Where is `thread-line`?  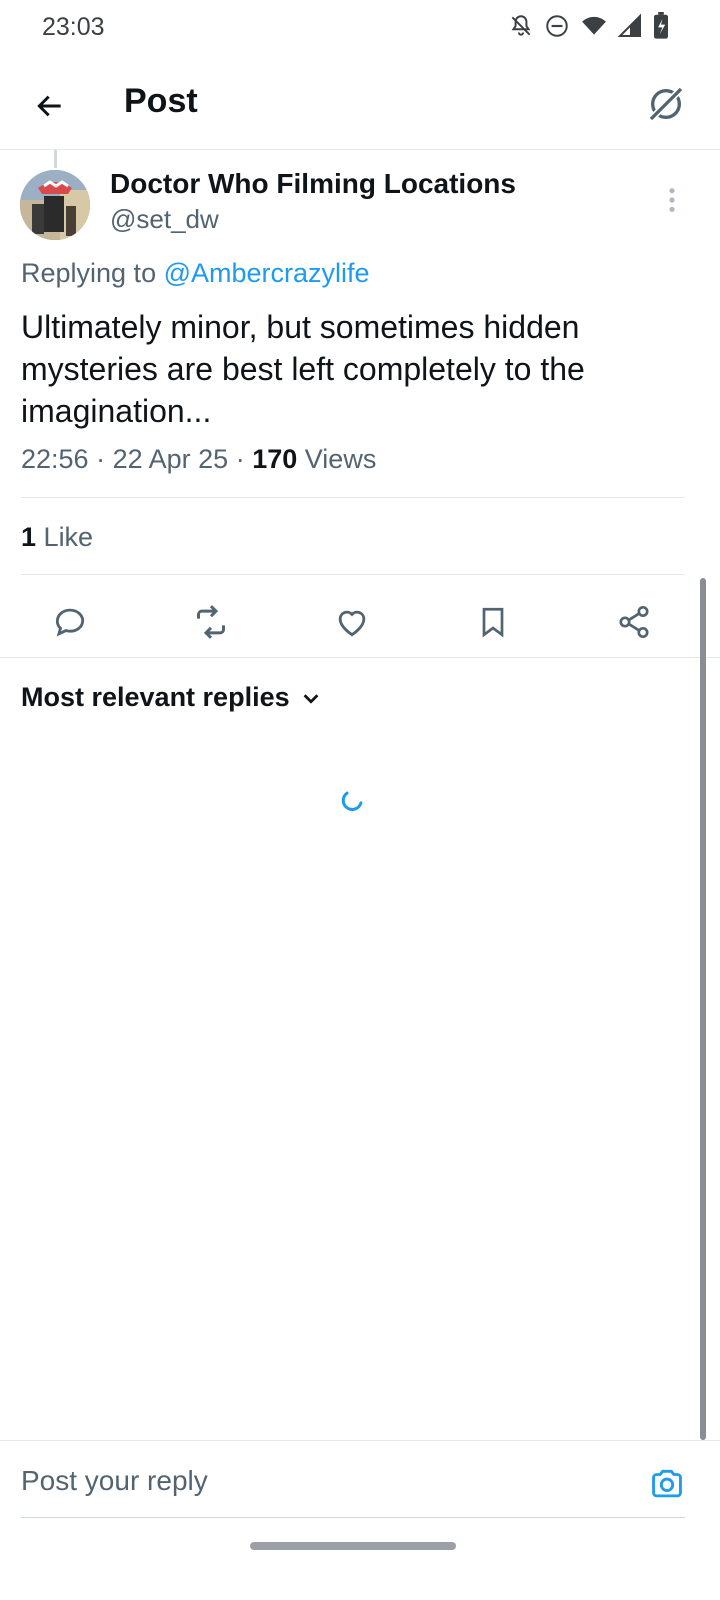
thread-line is located at coordinates (55, 159).